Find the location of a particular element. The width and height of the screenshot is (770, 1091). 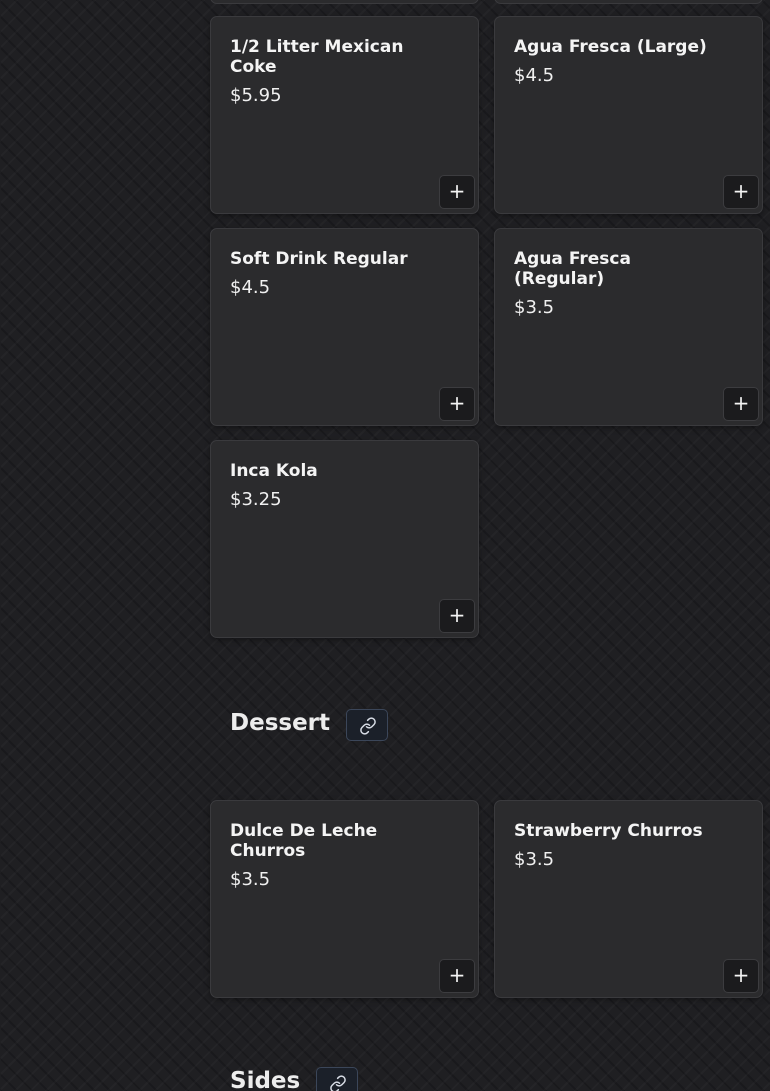

menu-item-price: $5.95 is located at coordinates (256, 95).